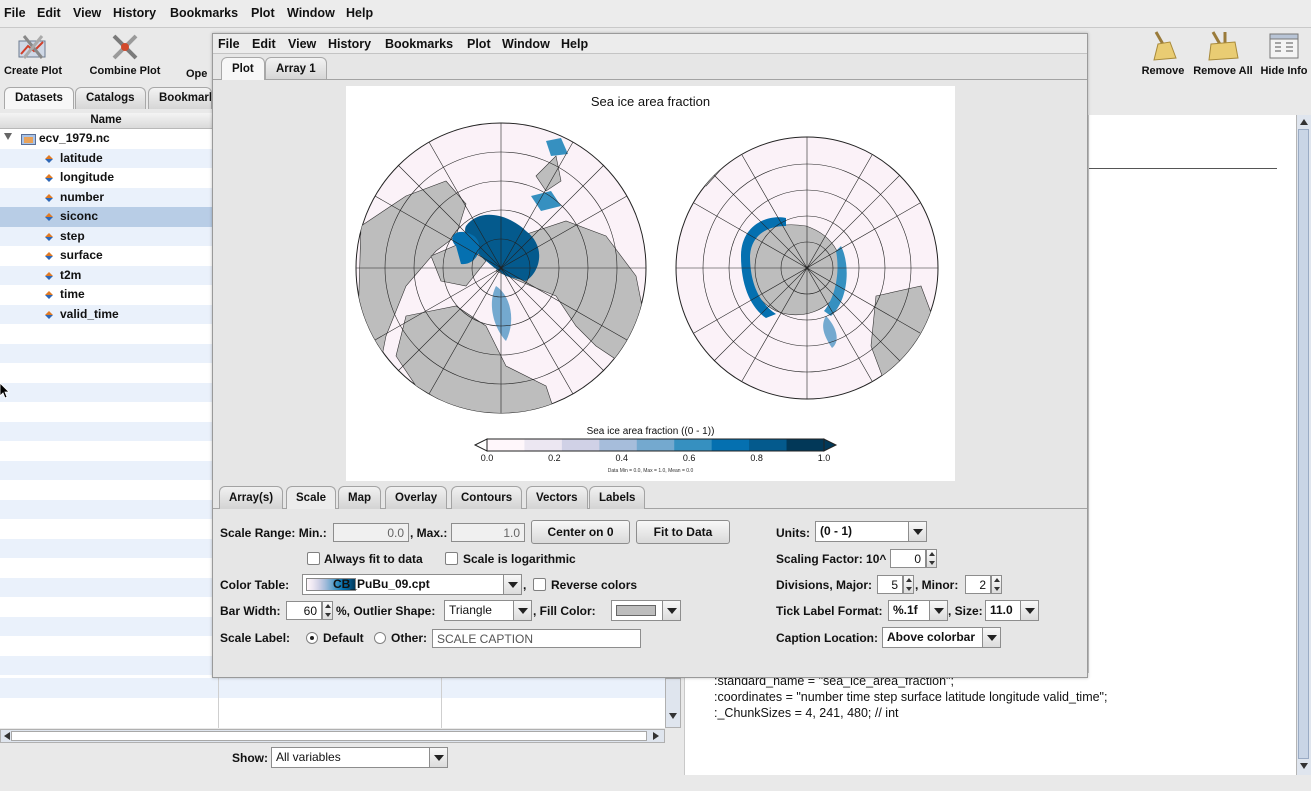 The height and width of the screenshot is (791, 1311). I want to click on variable-name: t2m, so click(71, 274).